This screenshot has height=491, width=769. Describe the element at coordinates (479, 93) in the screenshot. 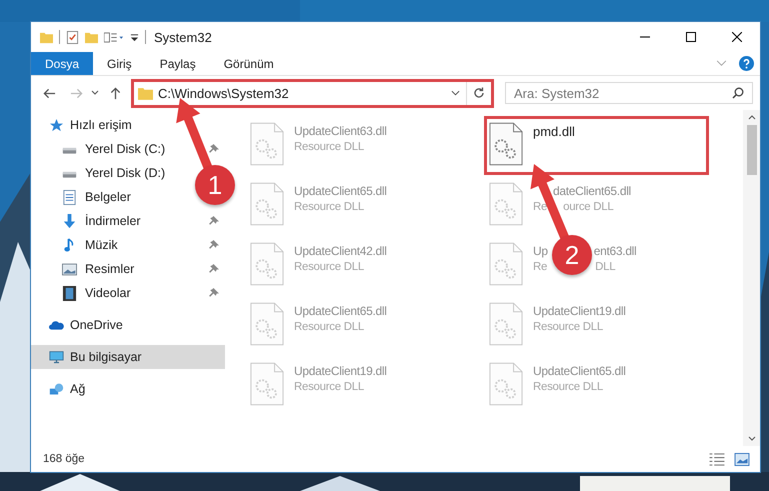

I see `refresh-icon` at that location.